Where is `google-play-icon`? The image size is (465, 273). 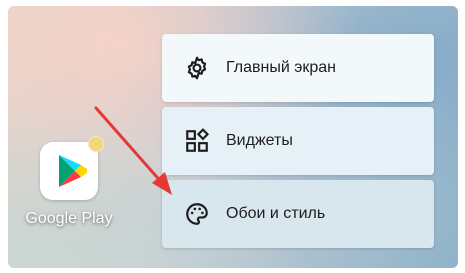
google-play-icon is located at coordinates (72, 168).